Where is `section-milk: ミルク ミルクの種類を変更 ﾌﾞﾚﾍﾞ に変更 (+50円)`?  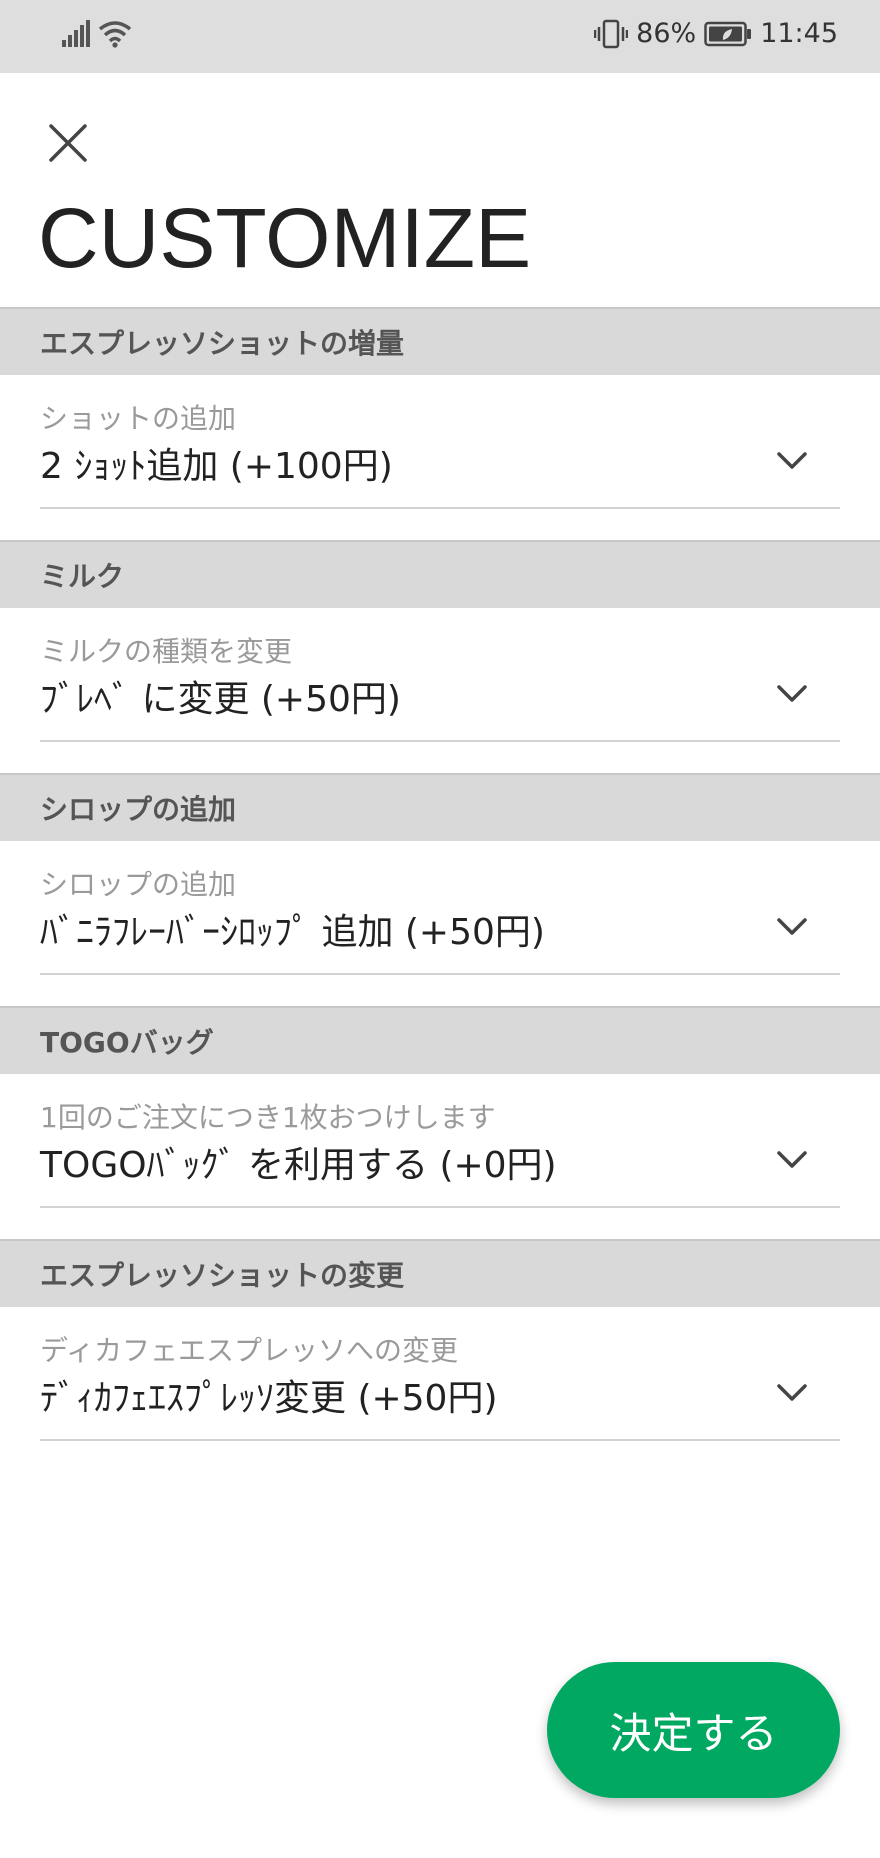
section-milk: ミルク ミルクの種類を変更 ﾌﾞﾚﾍﾞ に変更 (+50円) is located at coordinates (440, 656).